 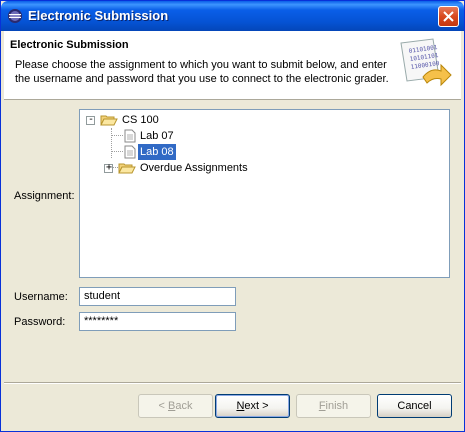 I want to click on finish-mnemonic: F, so click(x=322, y=406).